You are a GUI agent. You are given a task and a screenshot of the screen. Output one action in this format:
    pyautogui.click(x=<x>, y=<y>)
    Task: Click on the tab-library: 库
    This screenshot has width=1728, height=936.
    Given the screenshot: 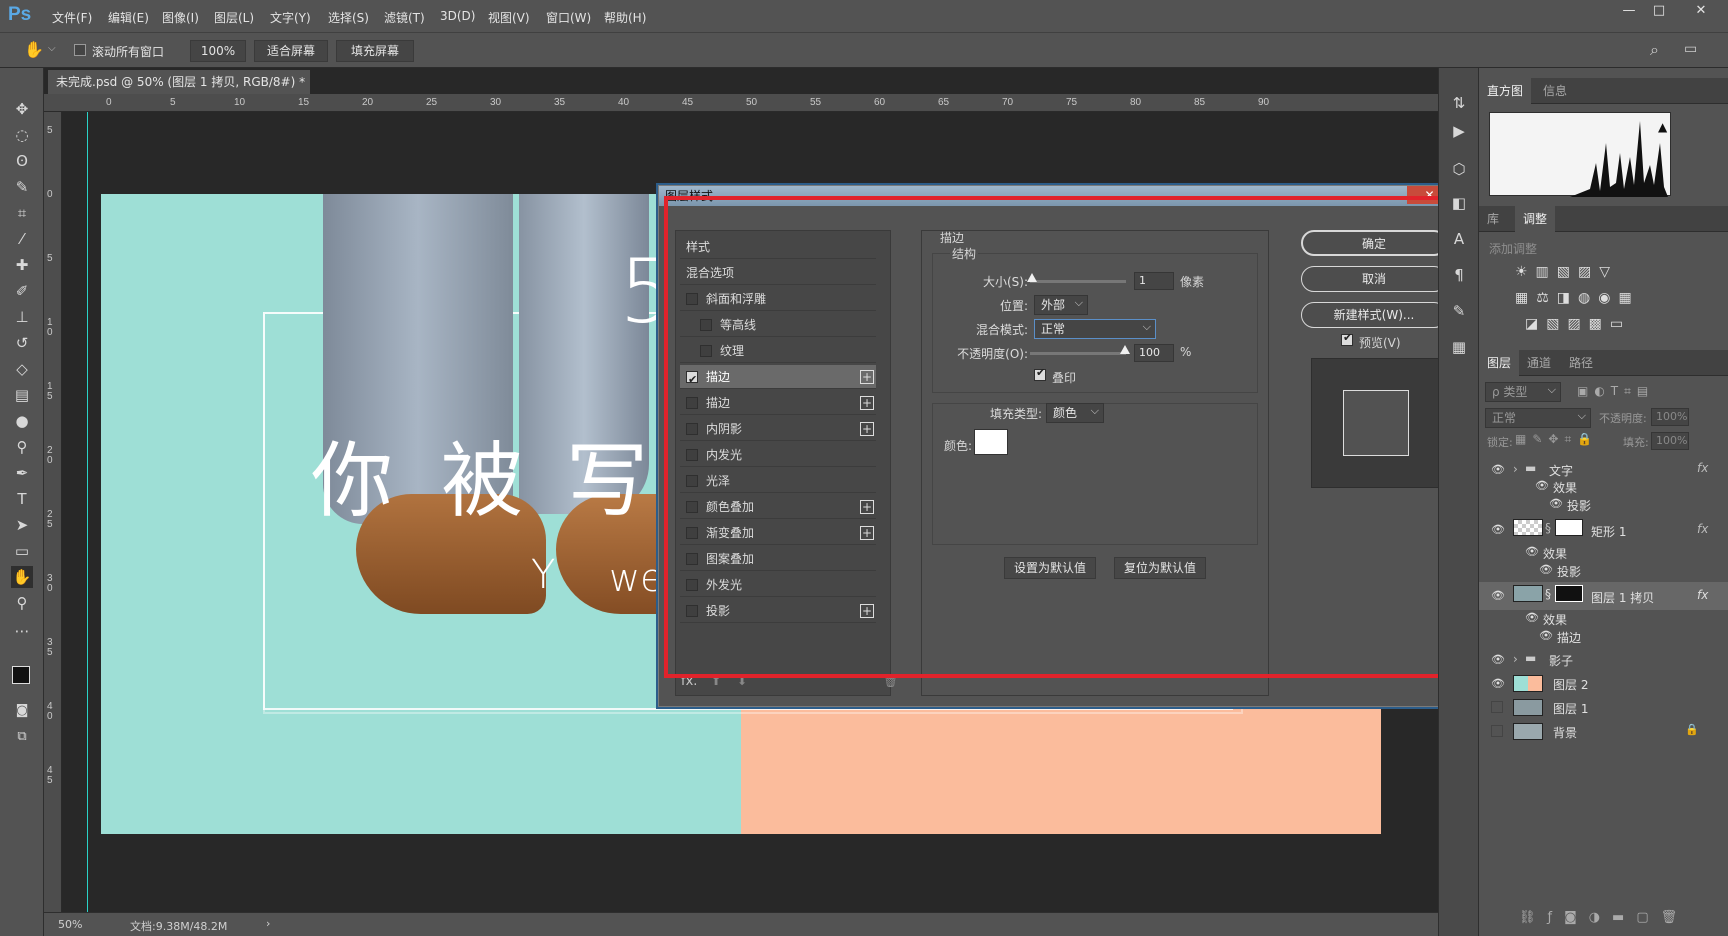 What is the action you would take?
    pyautogui.click(x=1493, y=219)
    